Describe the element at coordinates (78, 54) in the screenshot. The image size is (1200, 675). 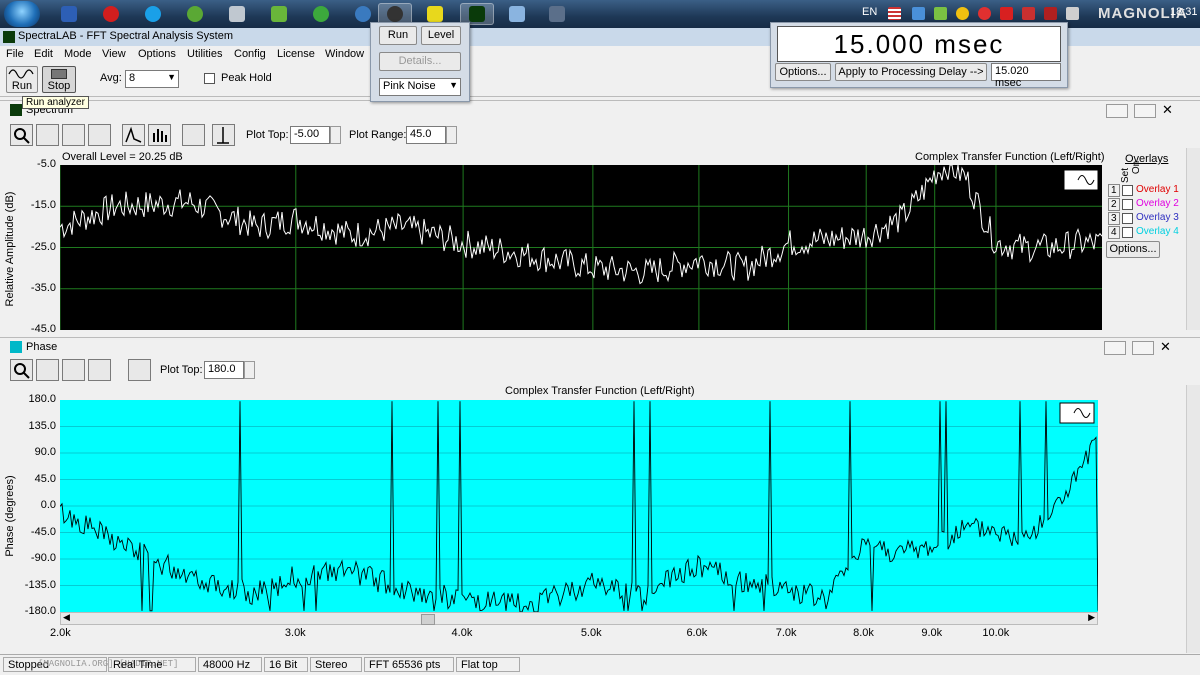
I see `menu-mode: Mode` at that location.